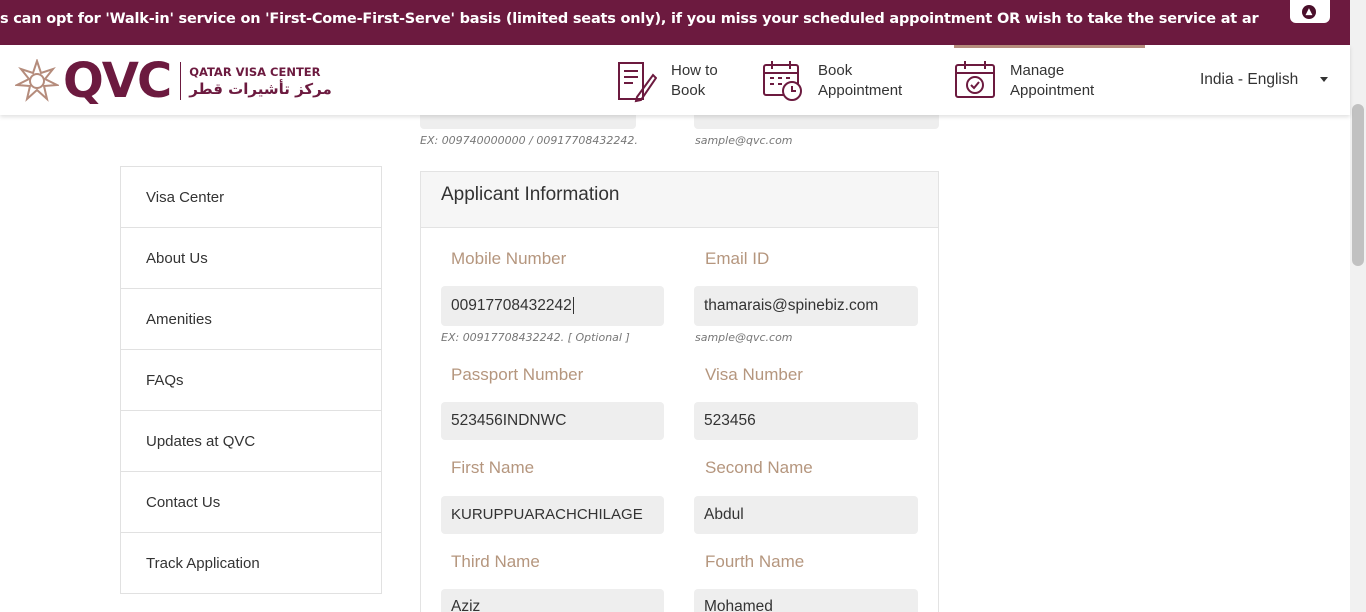  I want to click on previous-mobile-input, so click(528, 122).